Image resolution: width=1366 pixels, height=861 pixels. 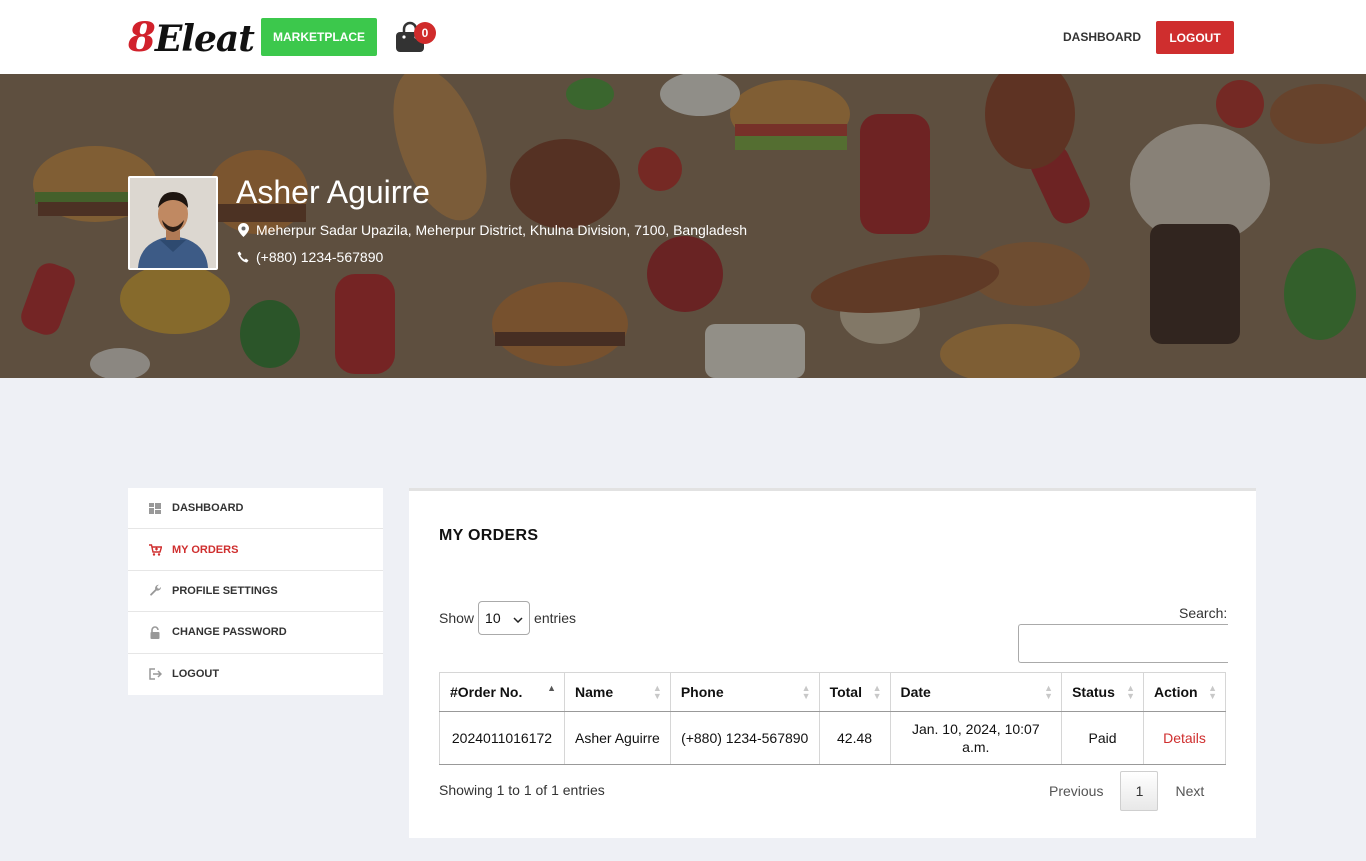 I want to click on site-logo: 8Eleat, so click(x=191, y=37).